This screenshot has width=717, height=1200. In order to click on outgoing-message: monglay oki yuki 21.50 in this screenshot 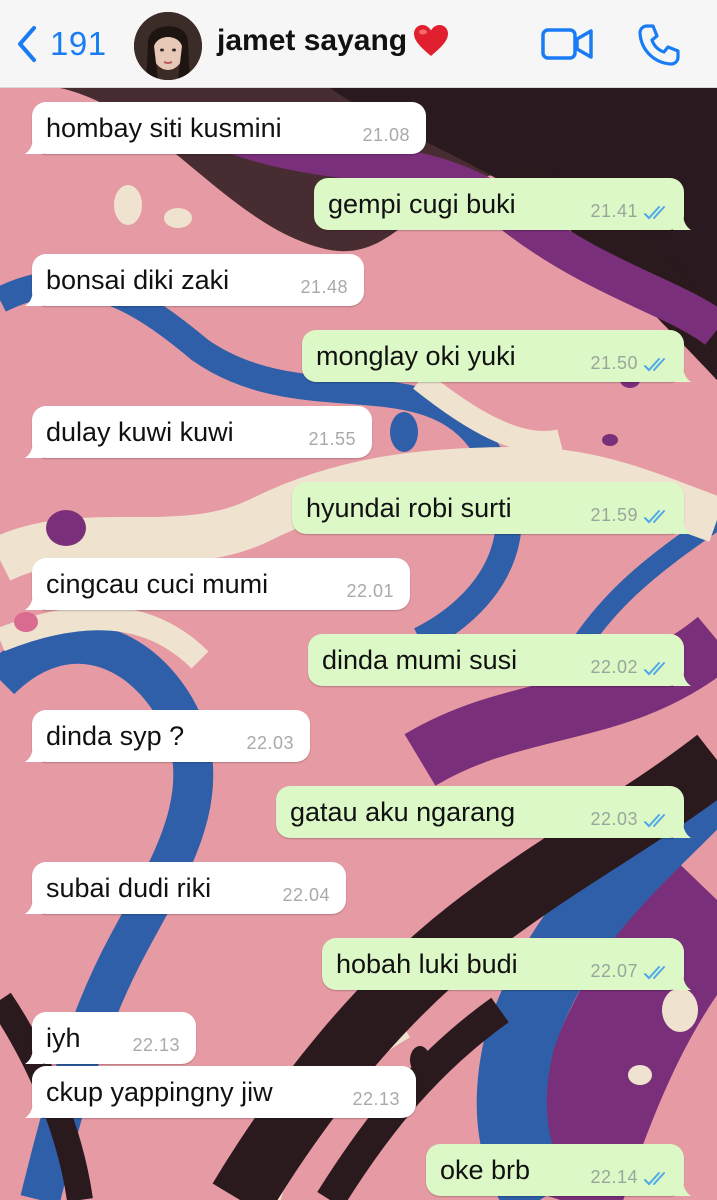, I will do `click(496, 356)`.